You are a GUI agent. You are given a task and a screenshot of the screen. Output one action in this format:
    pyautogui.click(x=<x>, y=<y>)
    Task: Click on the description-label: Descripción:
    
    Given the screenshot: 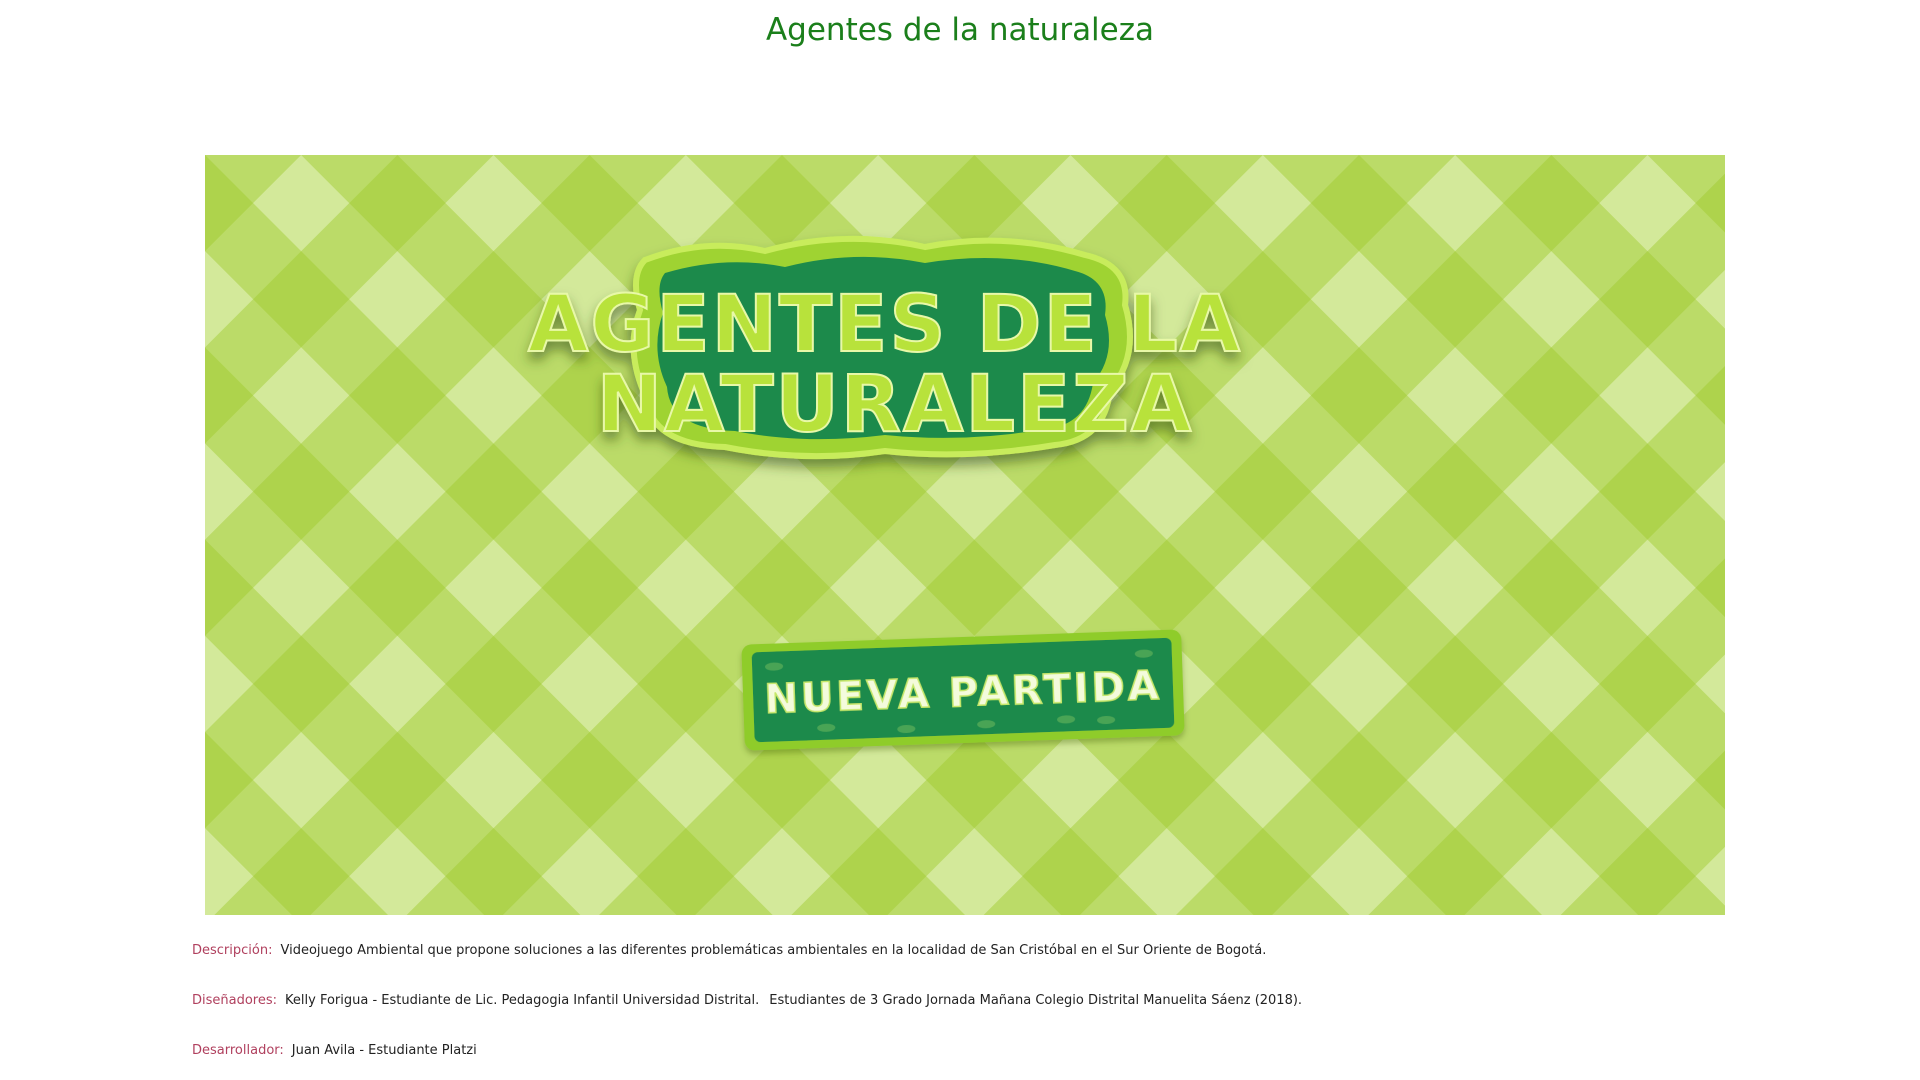 What is the action you would take?
    pyautogui.click(x=232, y=950)
    